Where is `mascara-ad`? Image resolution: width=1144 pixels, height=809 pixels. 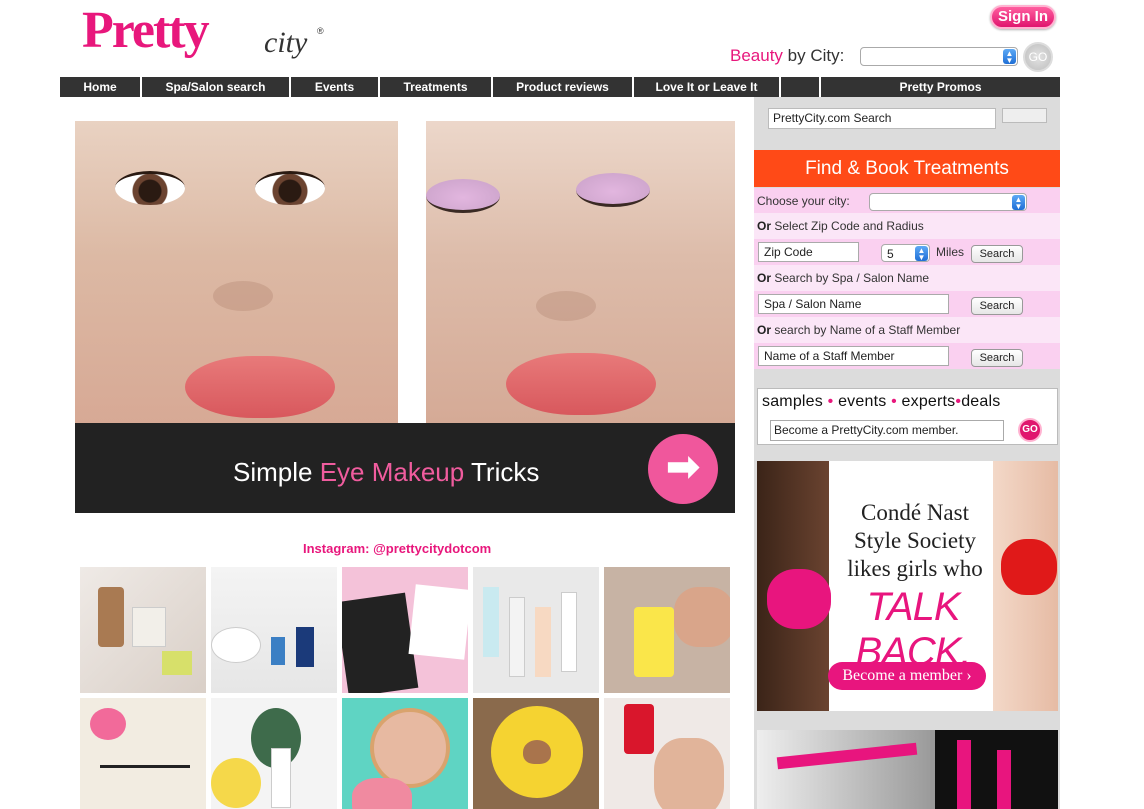
mascara-ad is located at coordinates (907, 769).